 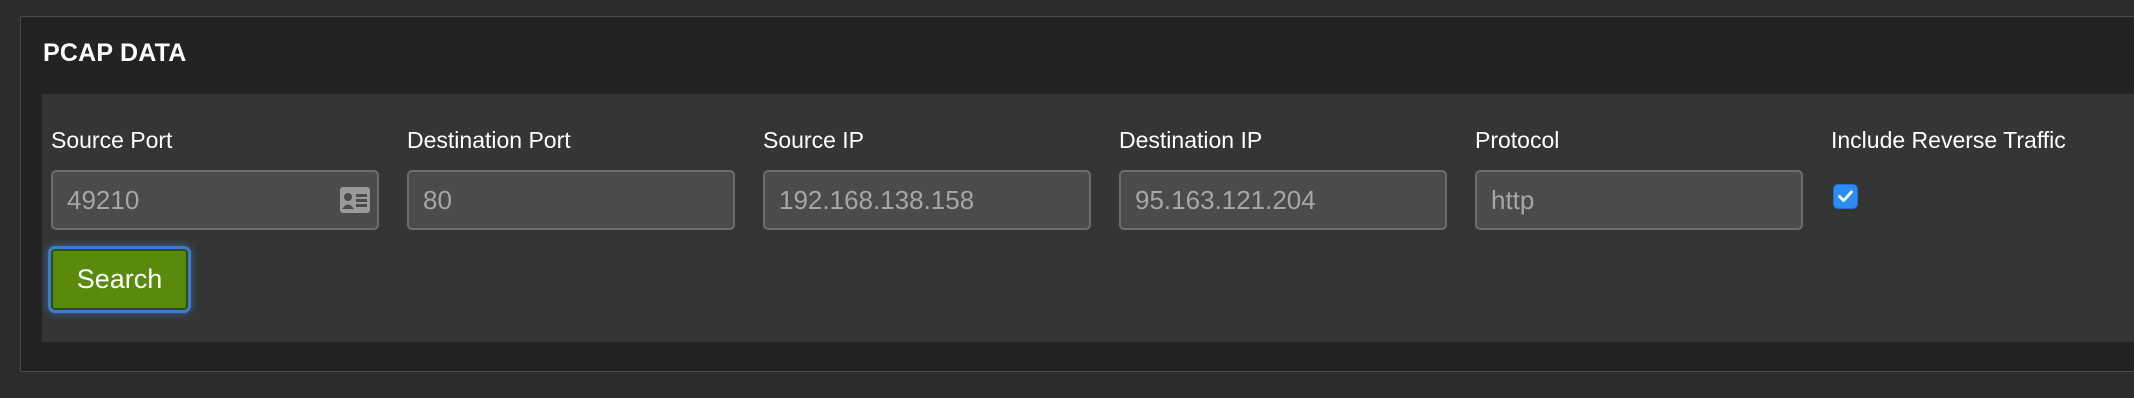 I want to click on search-button: Search, so click(x=119, y=279).